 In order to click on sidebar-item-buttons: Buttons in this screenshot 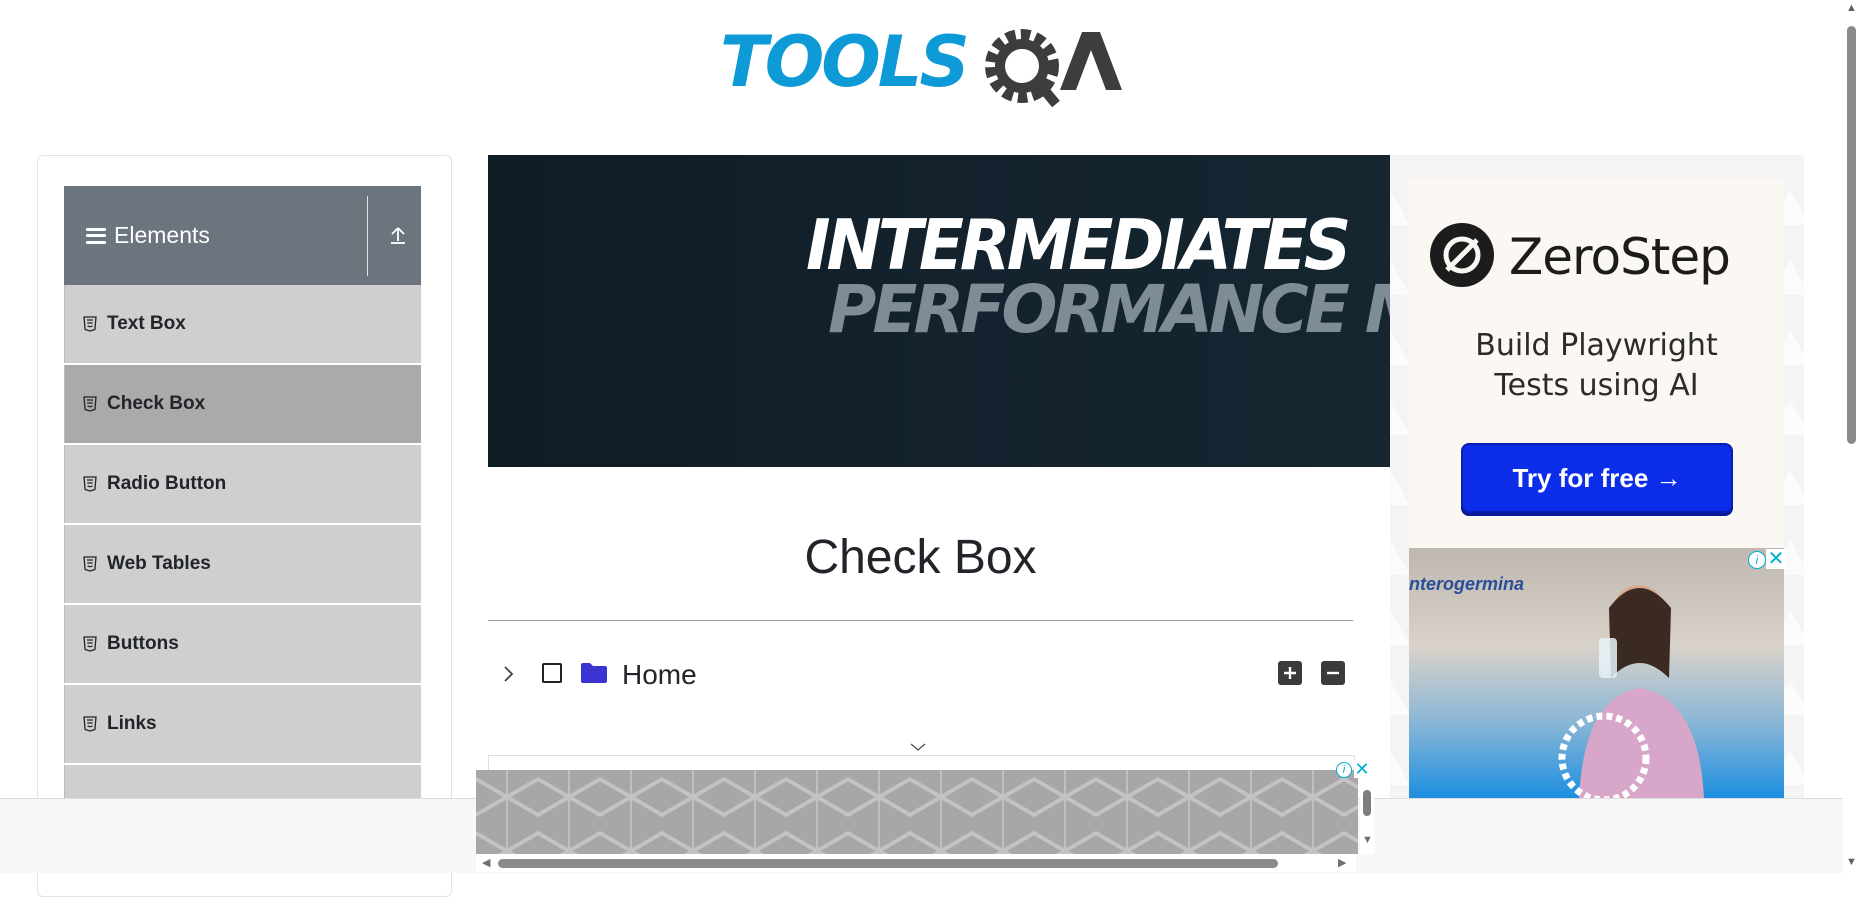, I will do `click(242, 644)`.